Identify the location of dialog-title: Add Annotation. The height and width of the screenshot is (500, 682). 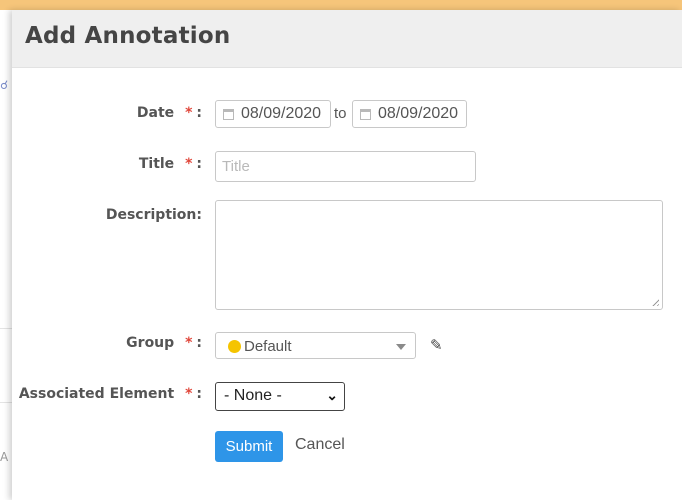
(128, 36).